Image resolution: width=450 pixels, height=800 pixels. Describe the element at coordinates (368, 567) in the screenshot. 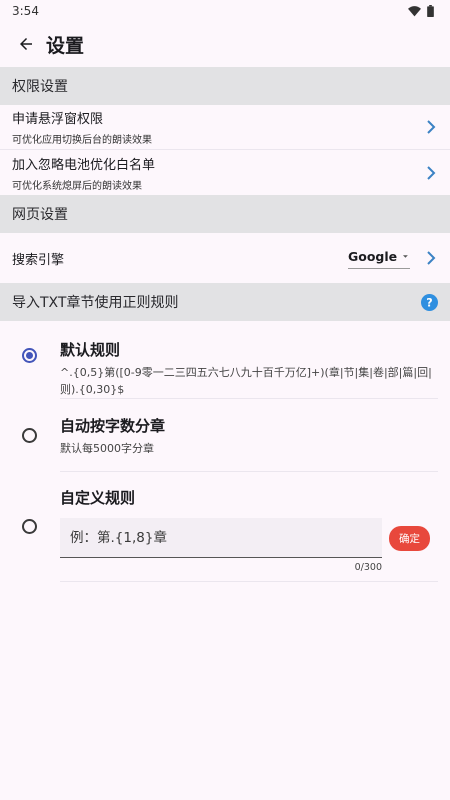

I see `char-counter: 0/300` at that location.